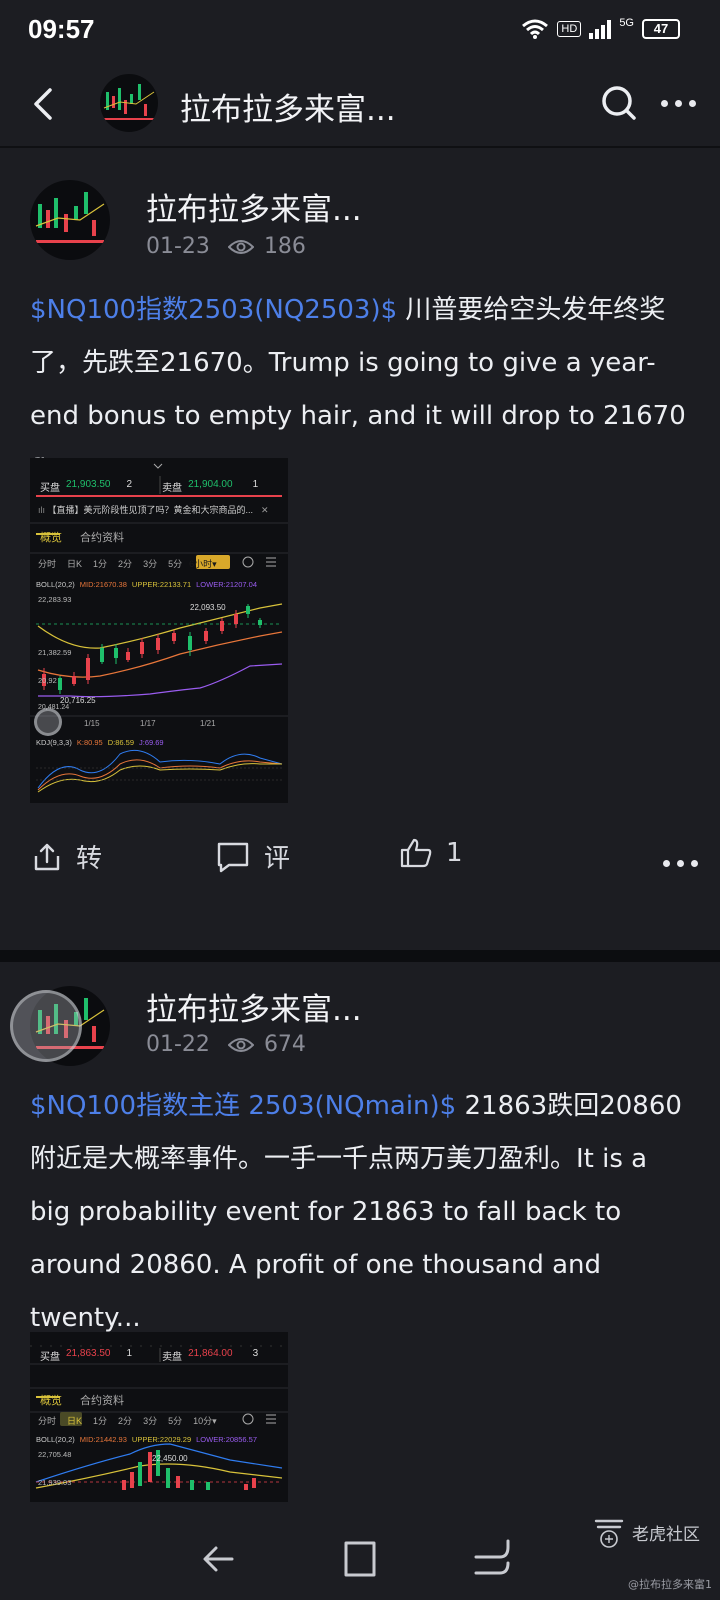 This screenshot has width=720, height=1600. Describe the element at coordinates (431, 853) in the screenshot. I see `like-button: 1` at that location.